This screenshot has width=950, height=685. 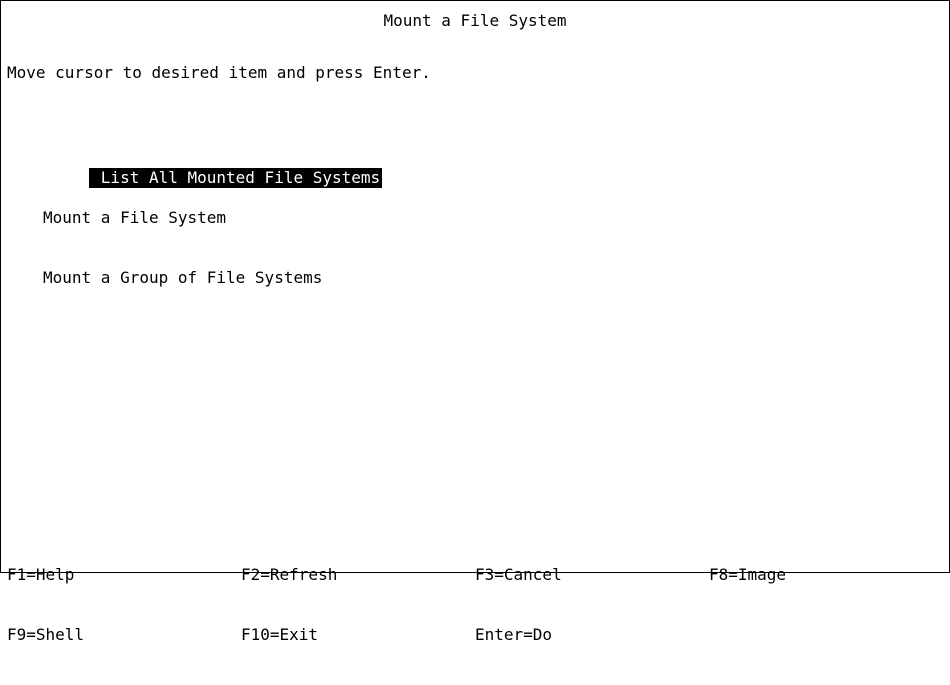 What do you see at coordinates (358, 635) in the screenshot?
I see `f10-exit-key: F10=Exit` at bounding box center [358, 635].